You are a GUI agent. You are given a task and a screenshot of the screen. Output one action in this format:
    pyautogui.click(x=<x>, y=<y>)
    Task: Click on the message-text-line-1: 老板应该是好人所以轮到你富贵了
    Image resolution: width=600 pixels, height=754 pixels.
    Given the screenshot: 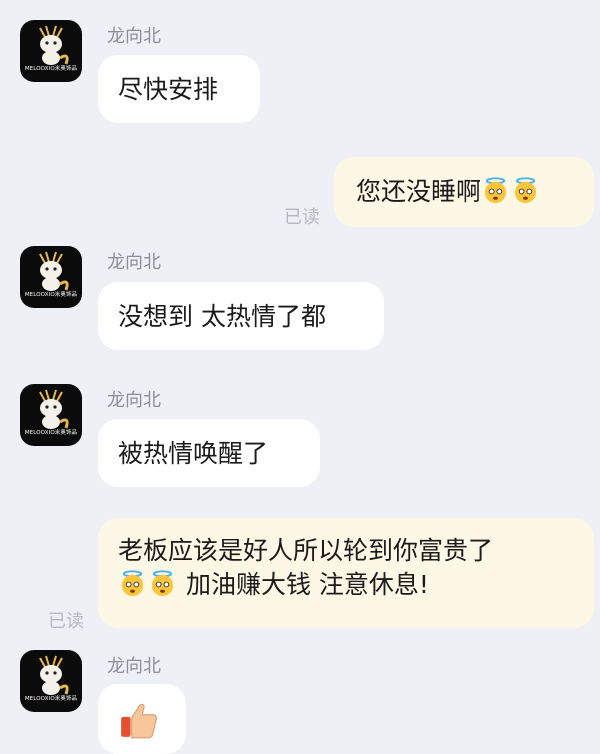 What is the action you would take?
    pyautogui.click(x=306, y=550)
    